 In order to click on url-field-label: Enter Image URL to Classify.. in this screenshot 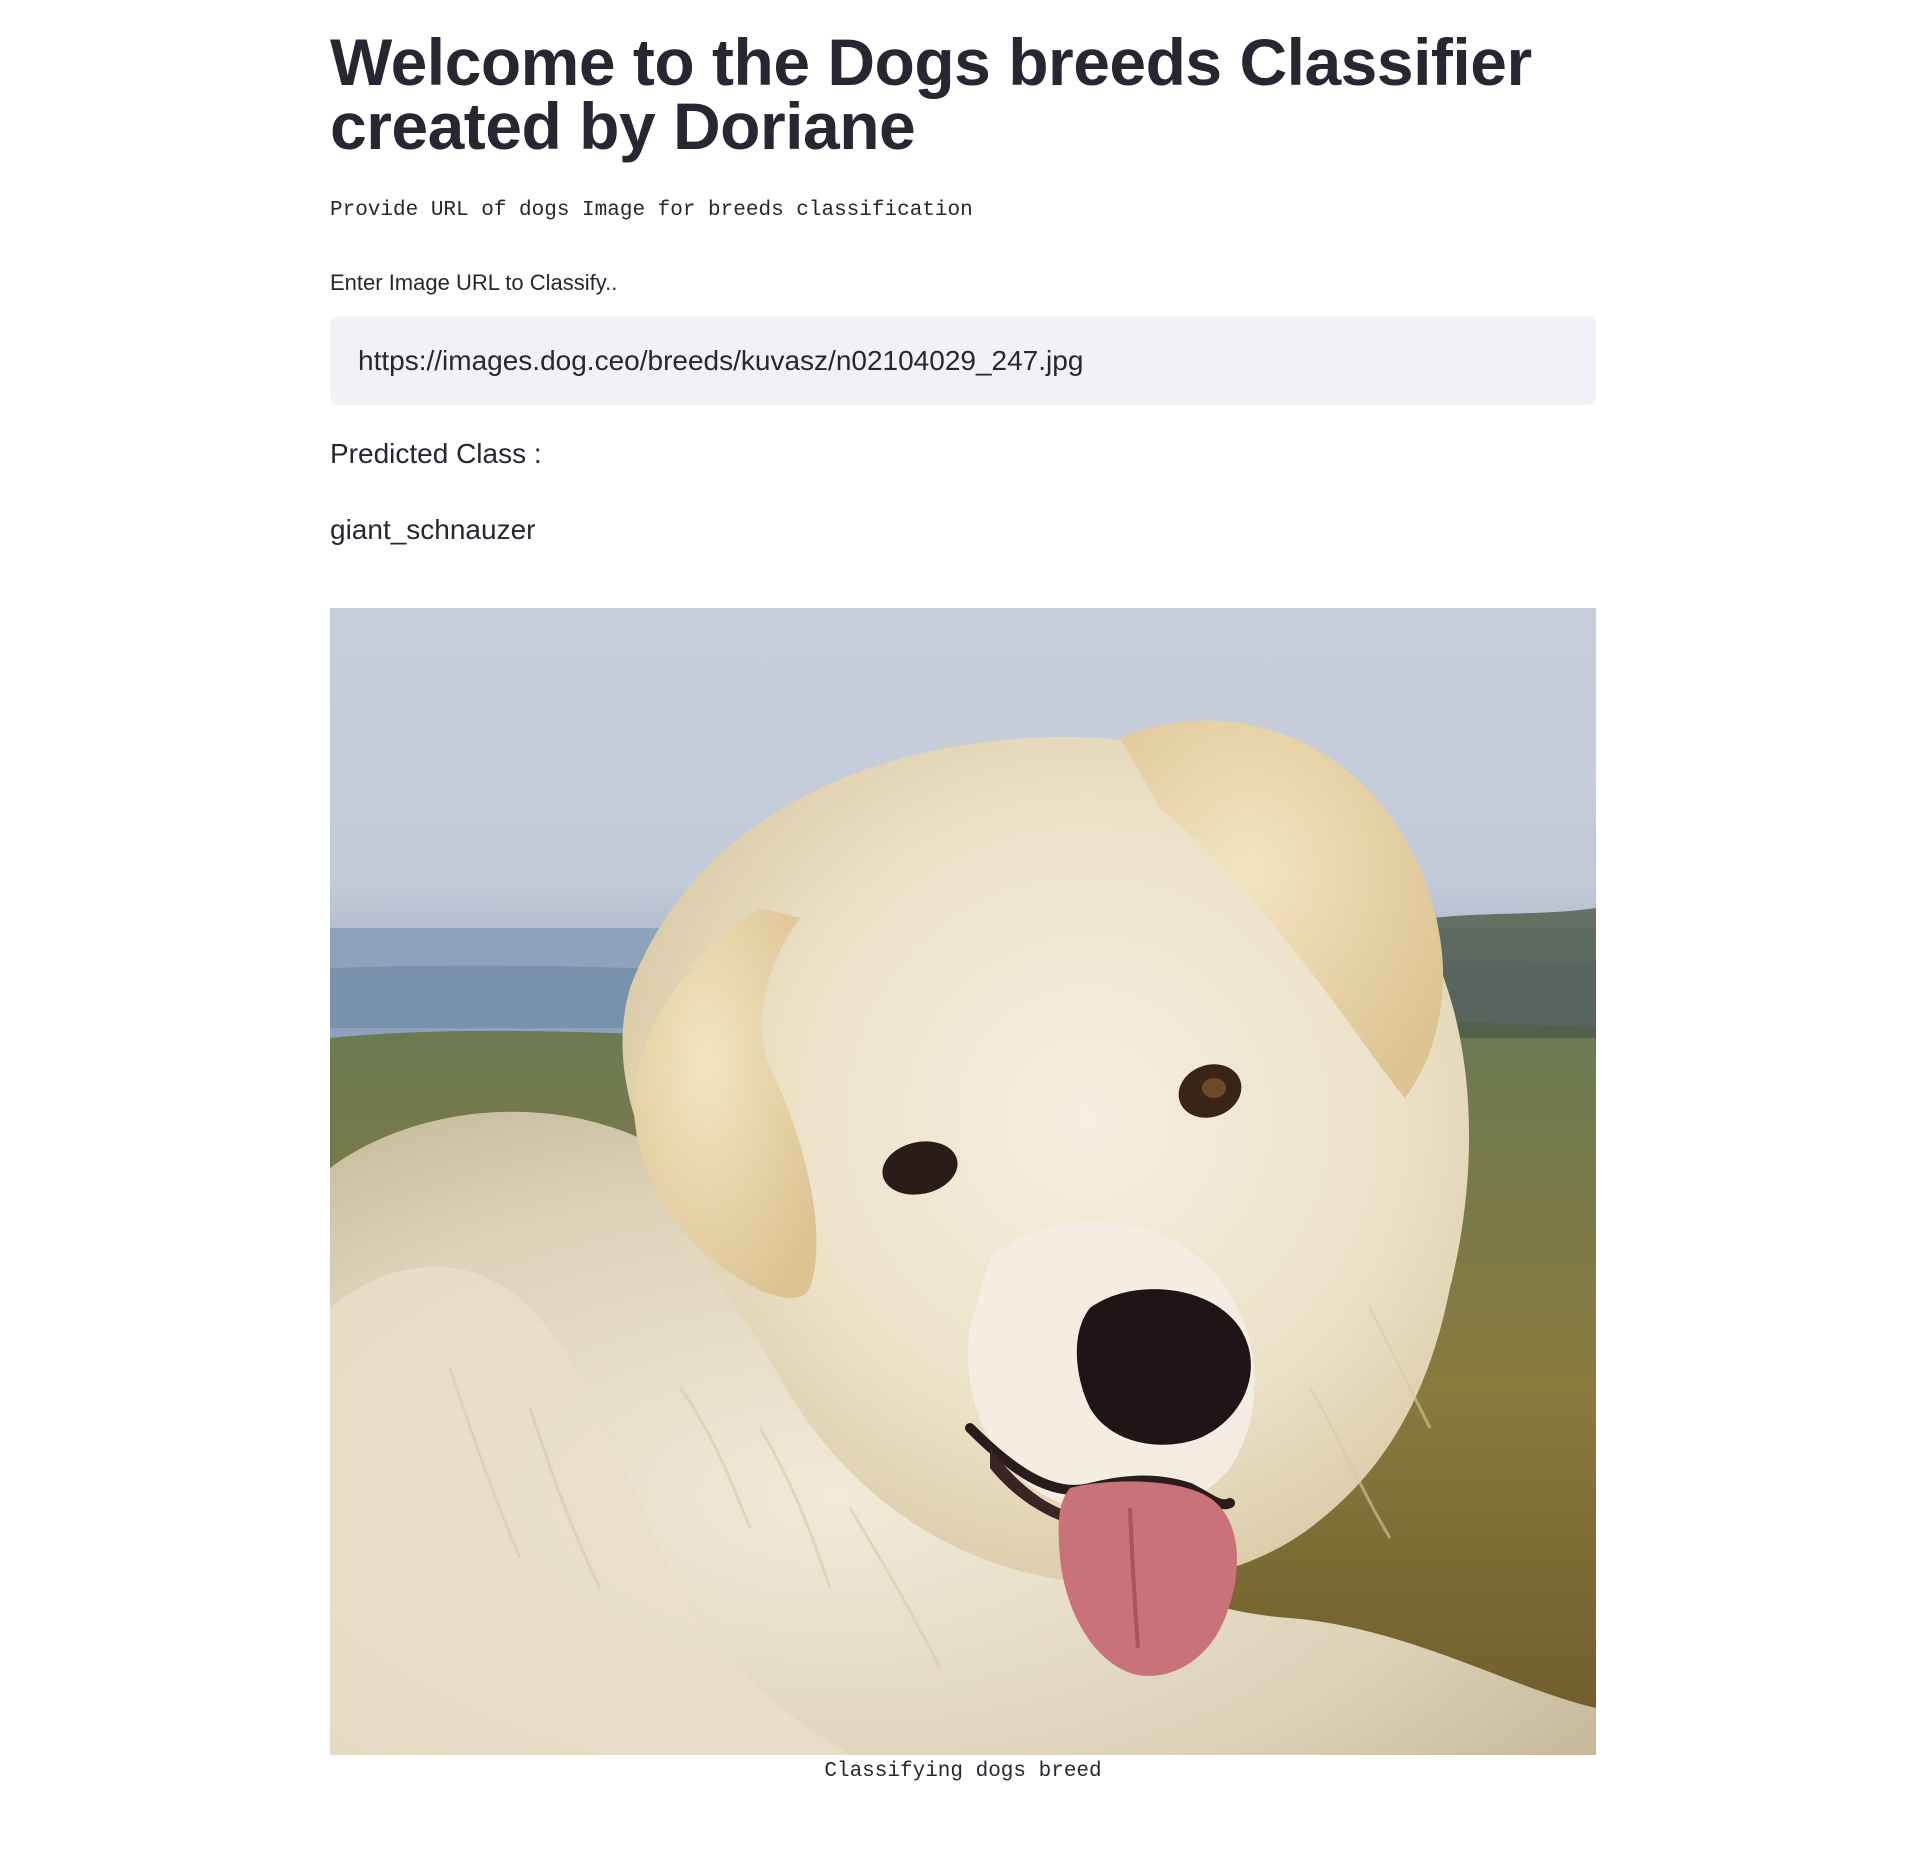, I will do `click(474, 282)`.